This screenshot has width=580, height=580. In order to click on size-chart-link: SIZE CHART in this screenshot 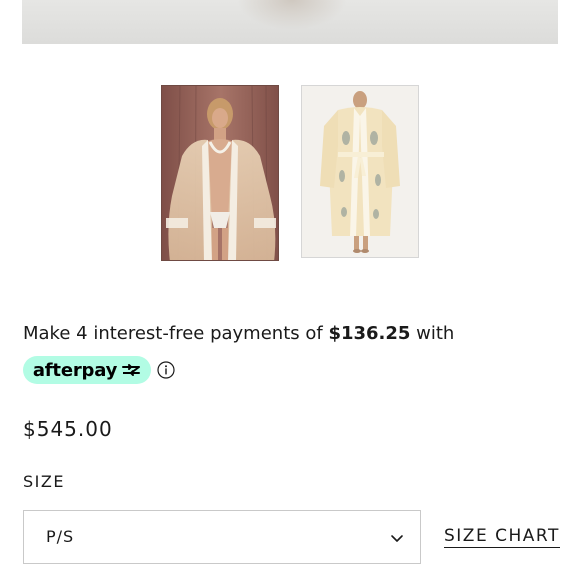, I will do `click(502, 537)`.